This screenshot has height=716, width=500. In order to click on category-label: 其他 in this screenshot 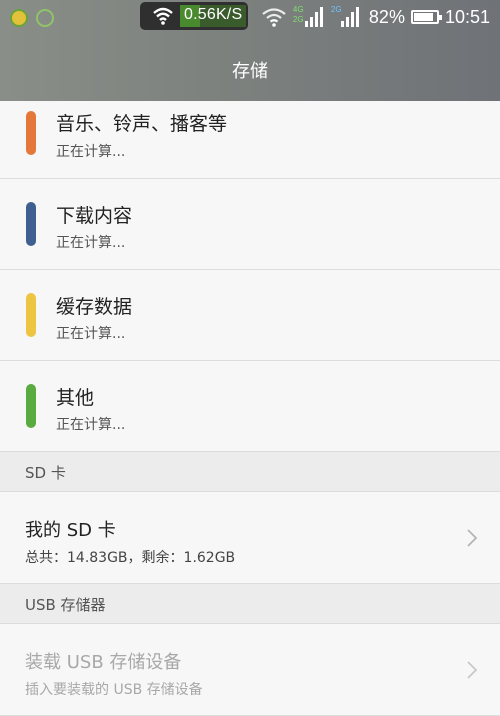, I will do `click(75, 398)`.